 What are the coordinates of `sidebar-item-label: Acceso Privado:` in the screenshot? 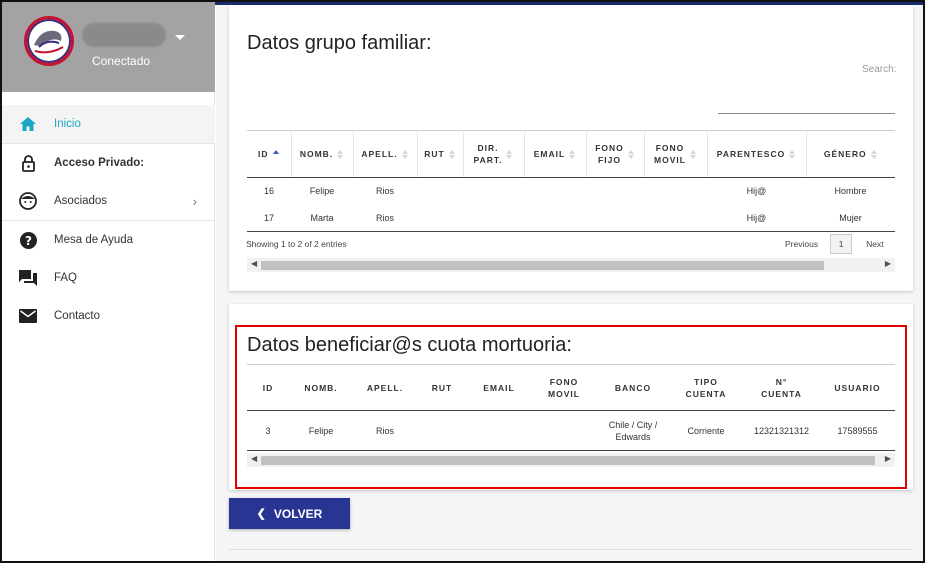 It's located at (99, 163).